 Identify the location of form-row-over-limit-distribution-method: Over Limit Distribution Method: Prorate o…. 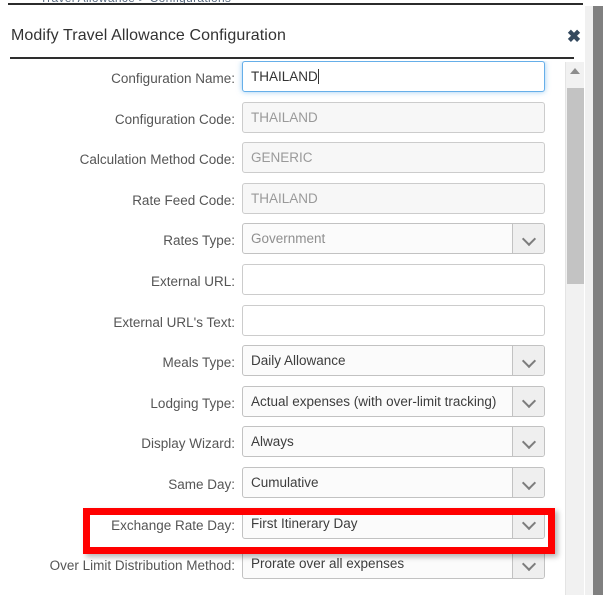
(283, 568).